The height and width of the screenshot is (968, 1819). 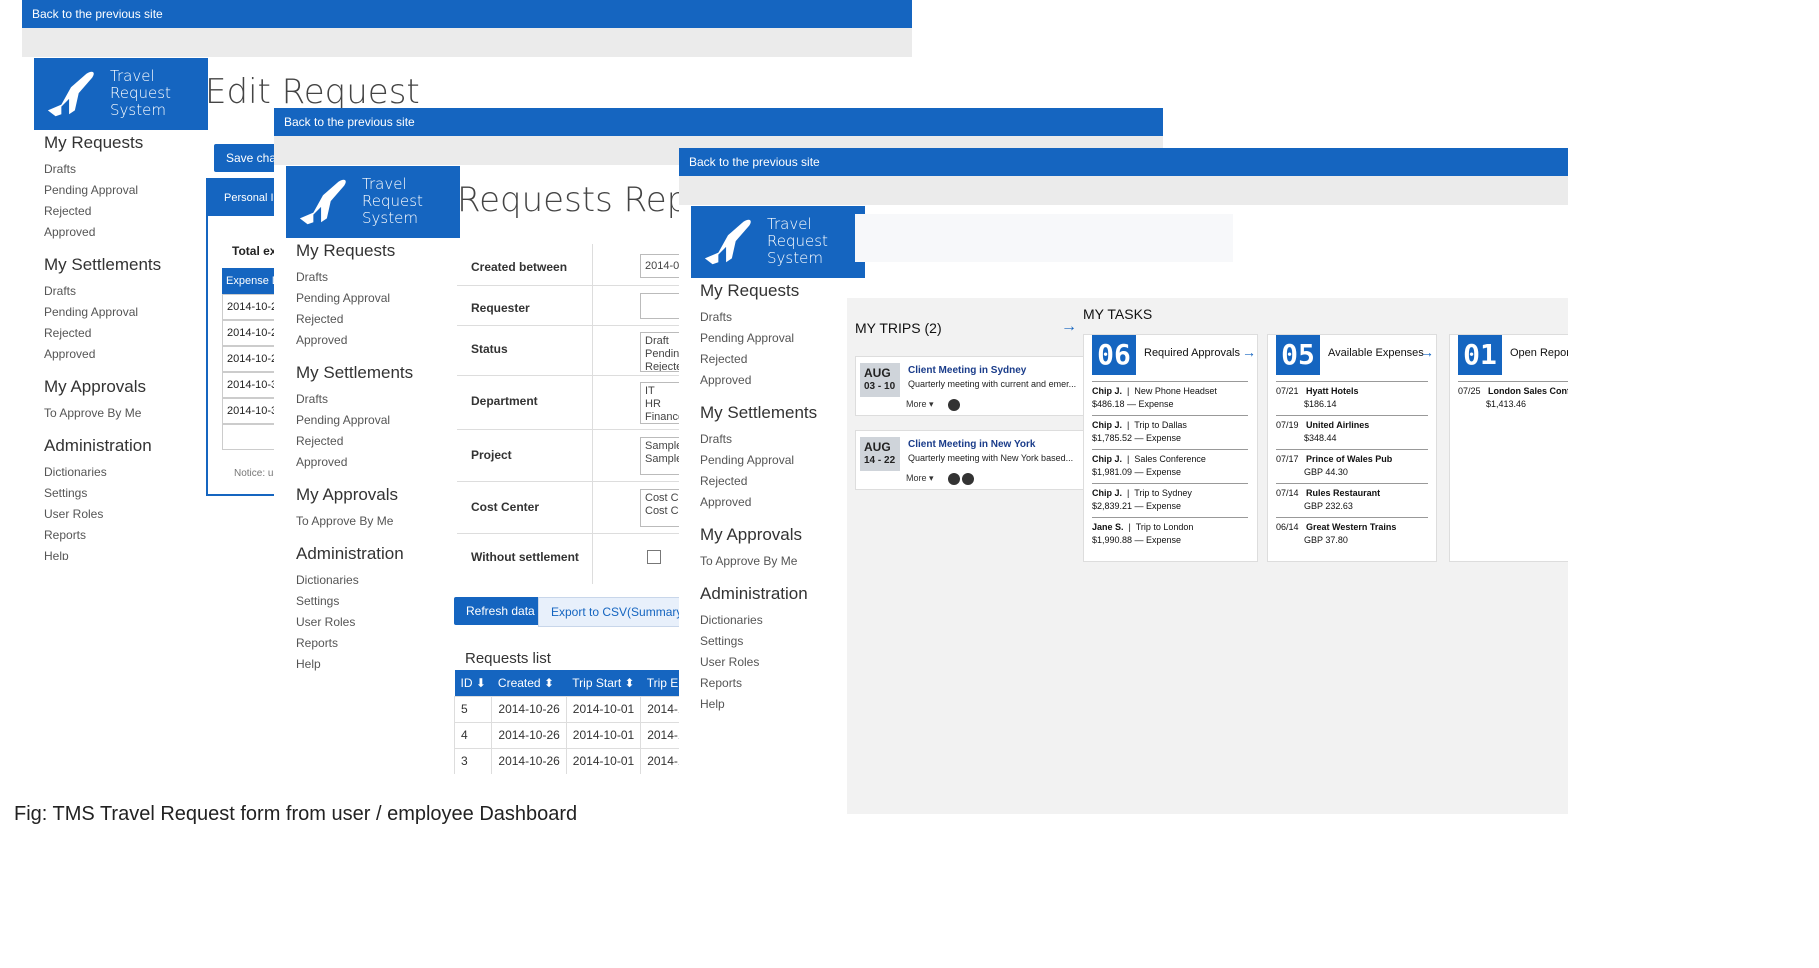 I want to click on table-row: 5 2014-10-26 2014-10-01 2014-10-, so click(x=578, y=709).